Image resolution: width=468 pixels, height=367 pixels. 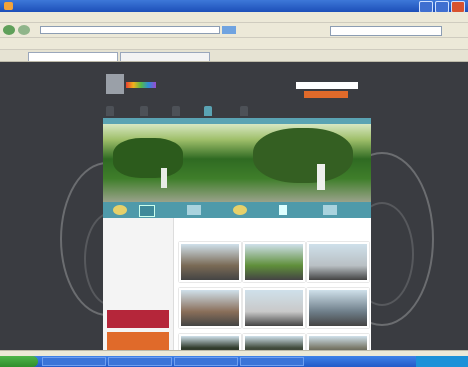 I want to click on back-button-icon, so click(x=9, y=30).